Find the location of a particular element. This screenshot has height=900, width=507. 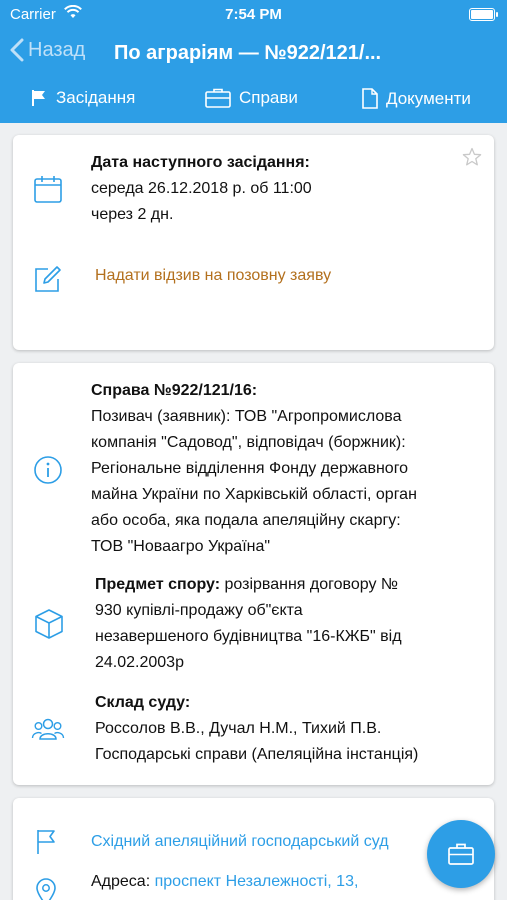

dispute-subject-line: 930 купівлі-продажу об"єкта is located at coordinates (199, 610).